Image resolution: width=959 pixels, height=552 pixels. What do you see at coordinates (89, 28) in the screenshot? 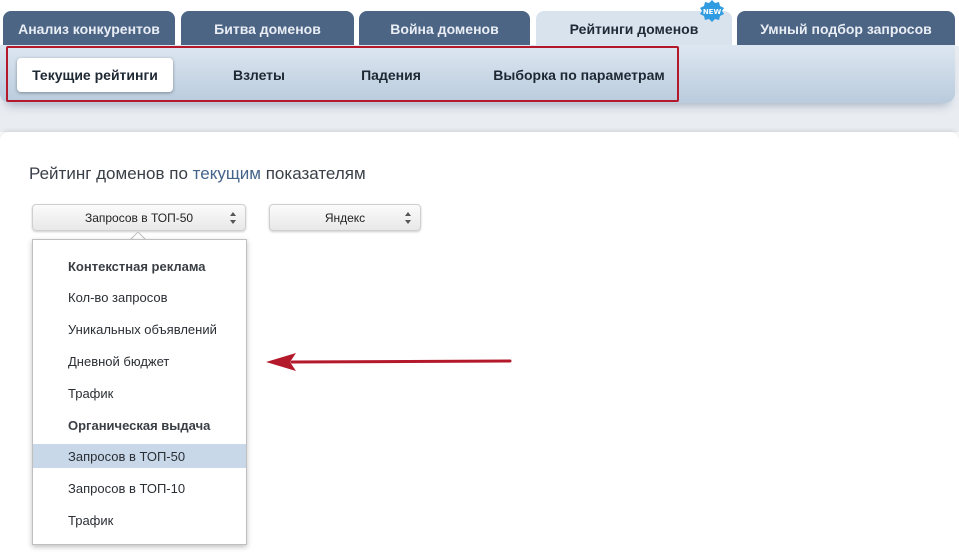
I see `tab-competitor-analysis: Анализ конкурентов` at bounding box center [89, 28].